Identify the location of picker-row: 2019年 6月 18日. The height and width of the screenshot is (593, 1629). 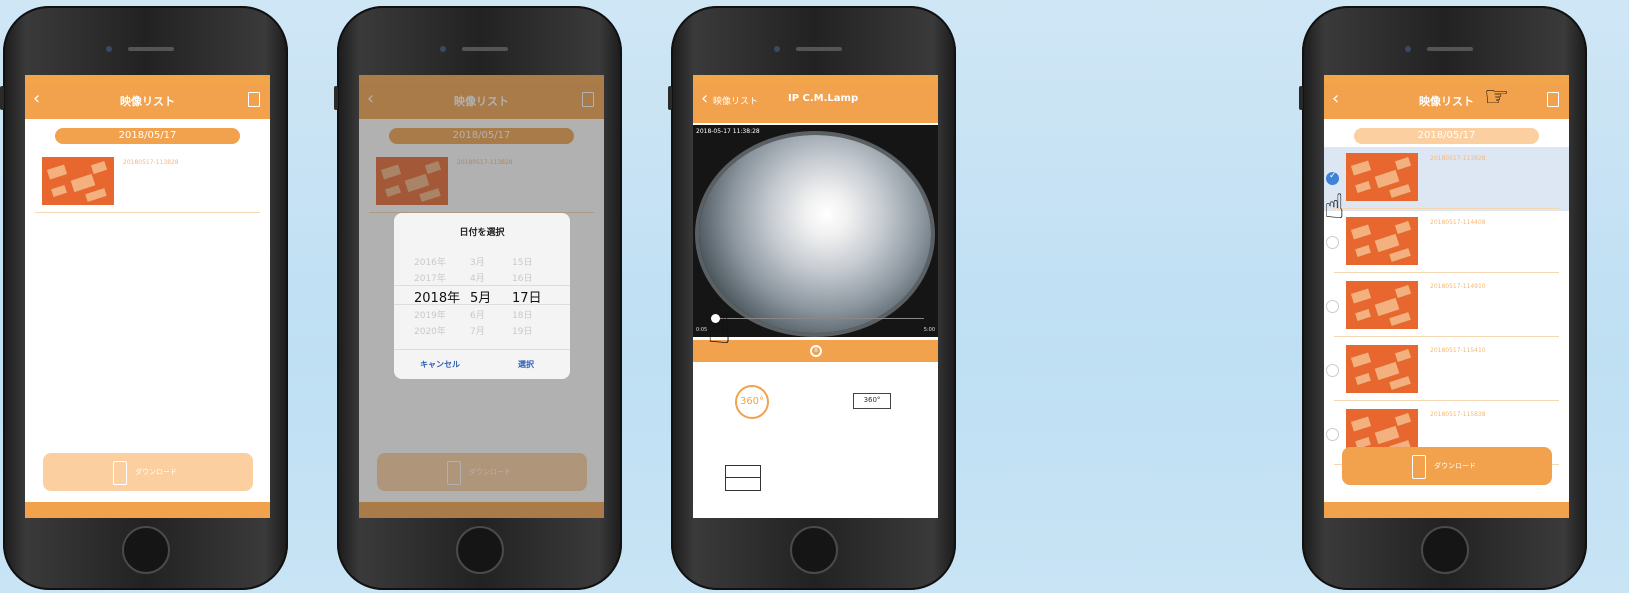
(482, 314).